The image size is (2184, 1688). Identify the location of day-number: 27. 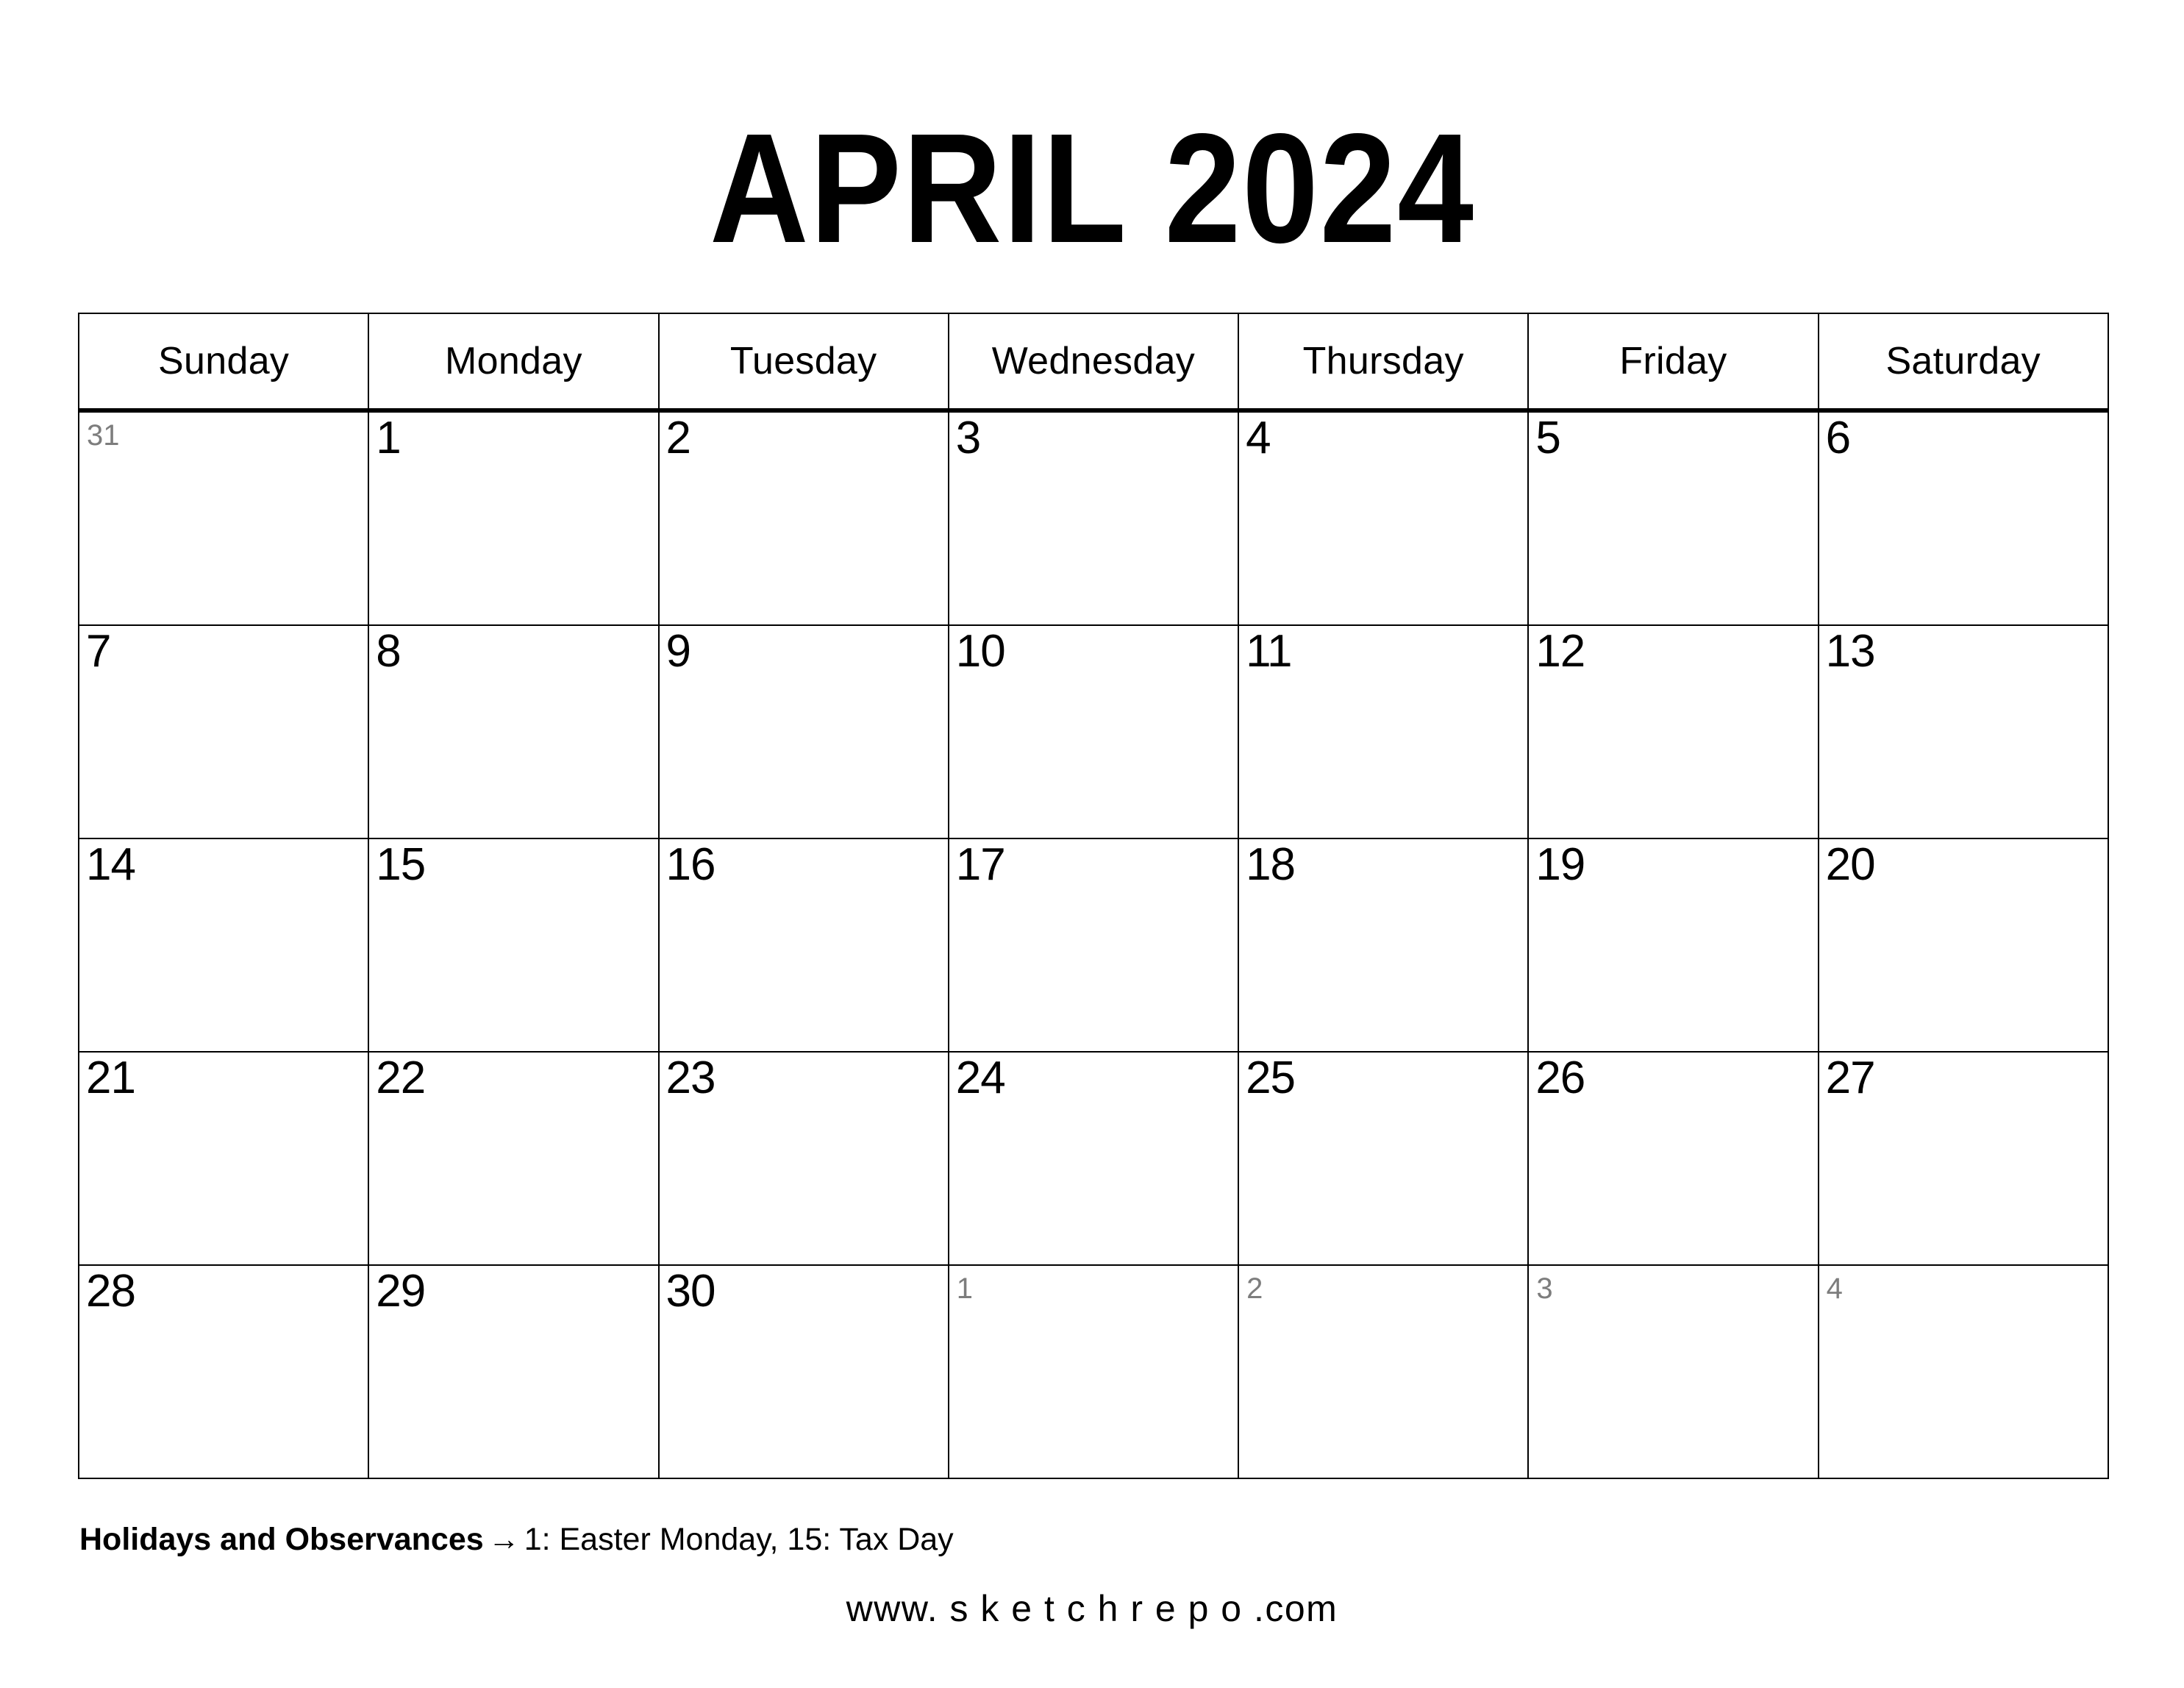
(1850, 1078).